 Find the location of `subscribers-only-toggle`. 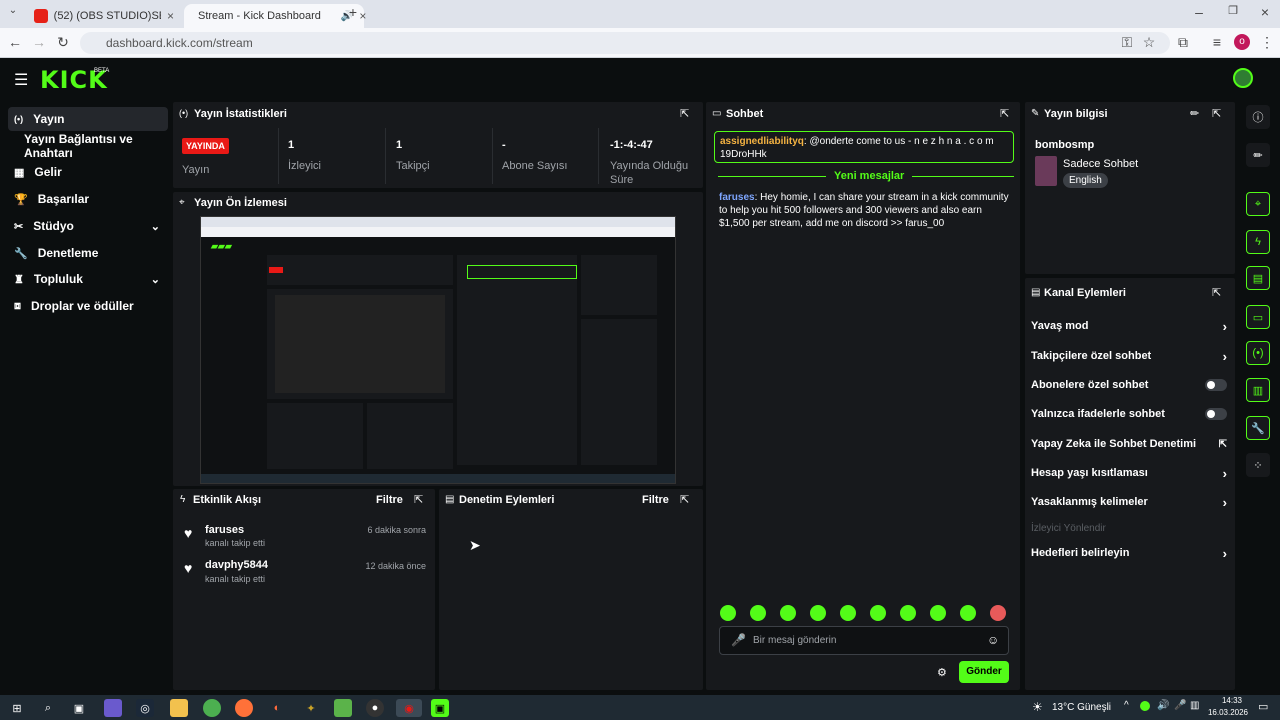

subscribers-only-toggle is located at coordinates (1216, 385).